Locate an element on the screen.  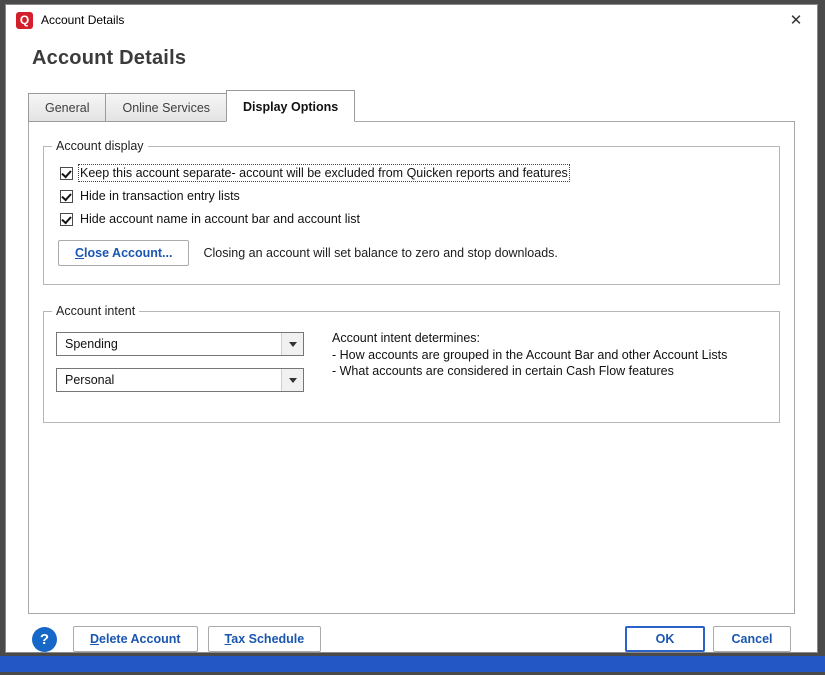
intent-type-value: Spending is located at coordinates (91, 344).